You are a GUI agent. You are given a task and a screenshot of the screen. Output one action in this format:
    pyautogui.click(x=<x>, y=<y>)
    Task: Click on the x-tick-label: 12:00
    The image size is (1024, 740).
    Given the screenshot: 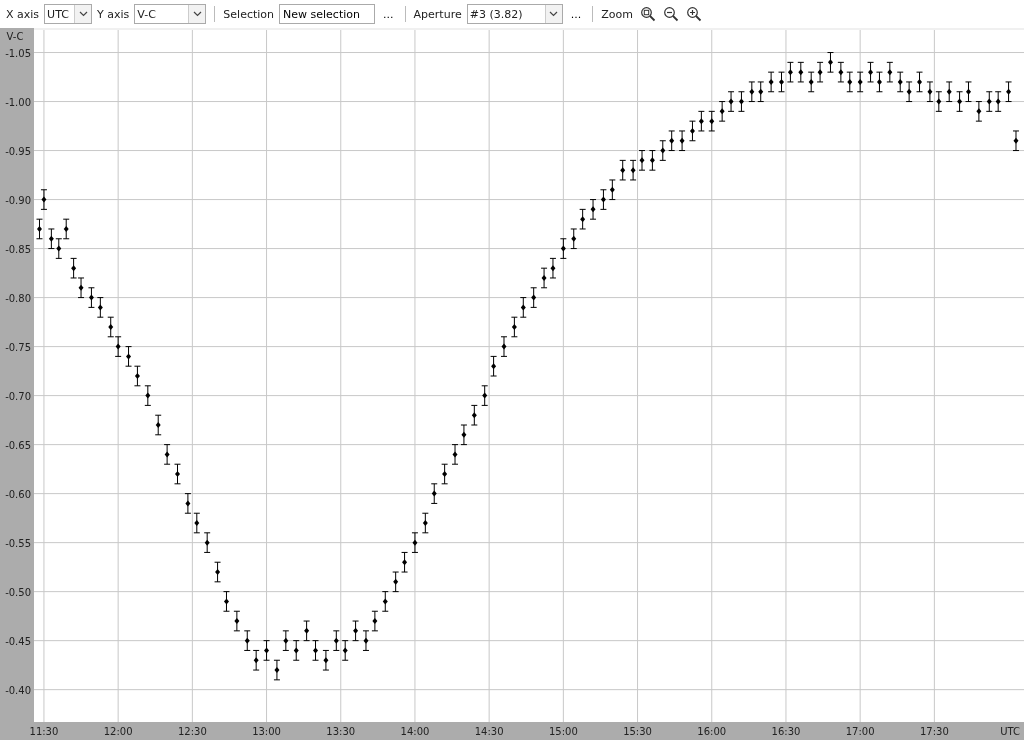 What is the action you would take?
    pyautogui.click(x=118, y=731)
    